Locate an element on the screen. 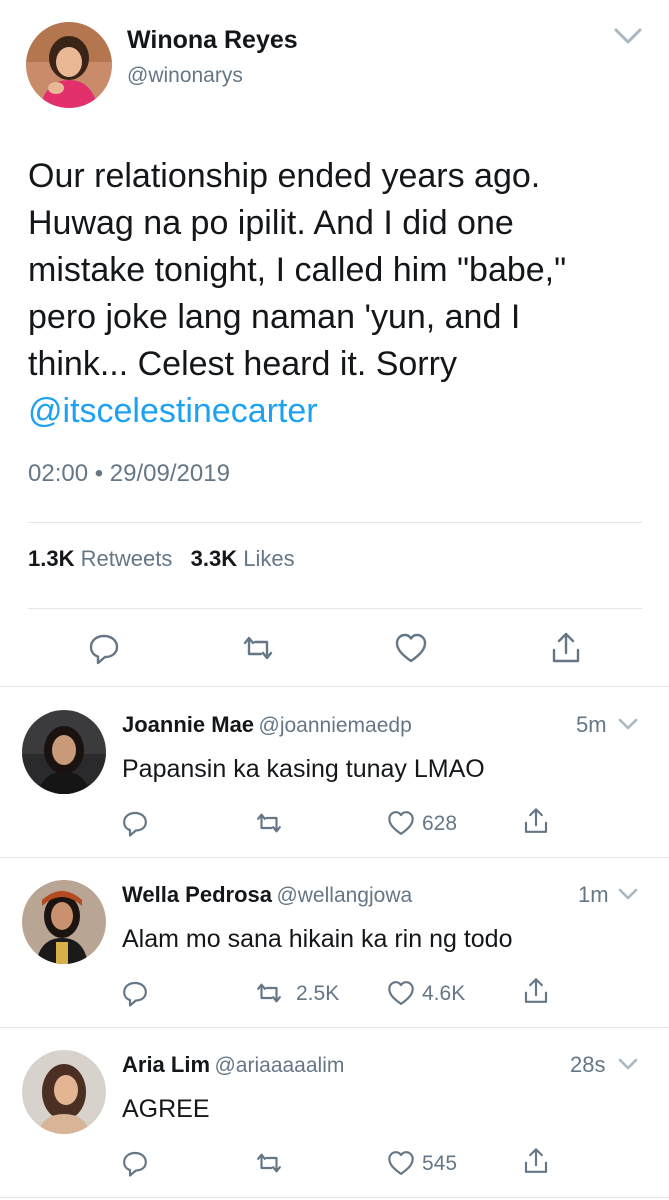  retweet-count: 2.5K is located at coordinates (318, 993).